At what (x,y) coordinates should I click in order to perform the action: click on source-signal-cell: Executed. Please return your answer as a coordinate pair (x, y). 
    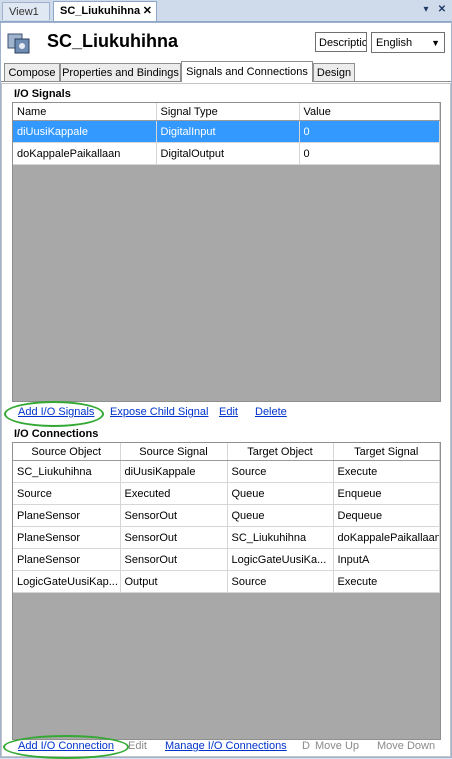
    Looking at the image, I should click on (174, 493).